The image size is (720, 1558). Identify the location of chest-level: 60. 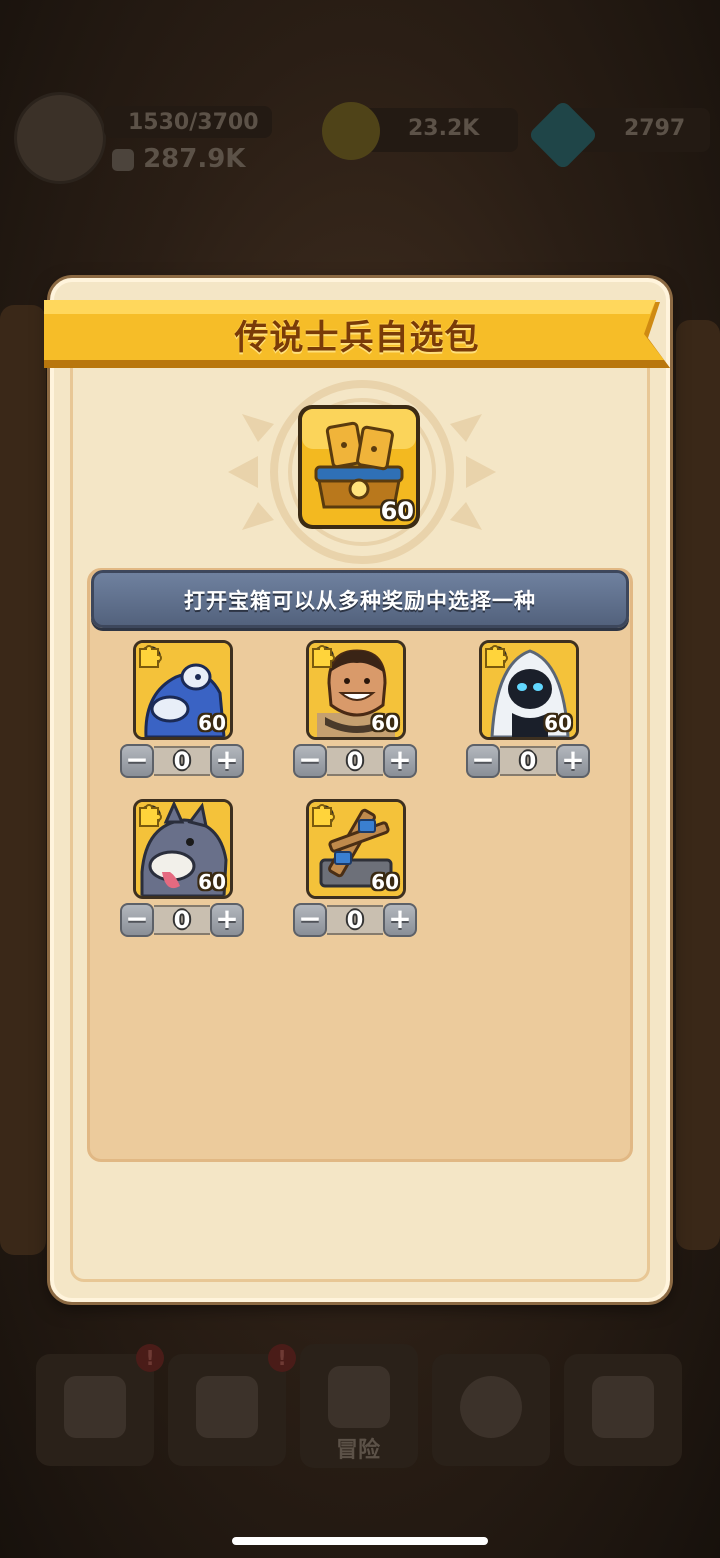
(397, 511).